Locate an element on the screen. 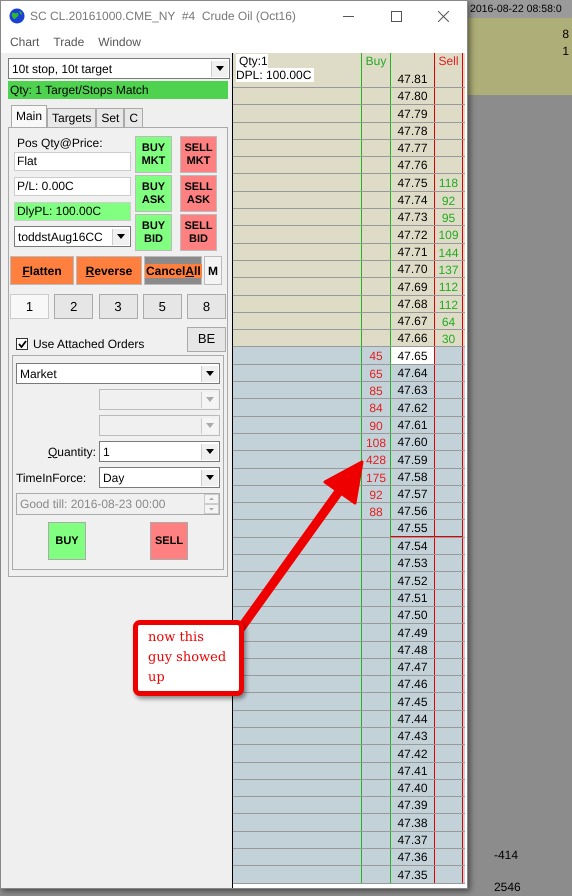 This screenshot has width=572, height=896. tab: C is located at coordinates (134, 117).